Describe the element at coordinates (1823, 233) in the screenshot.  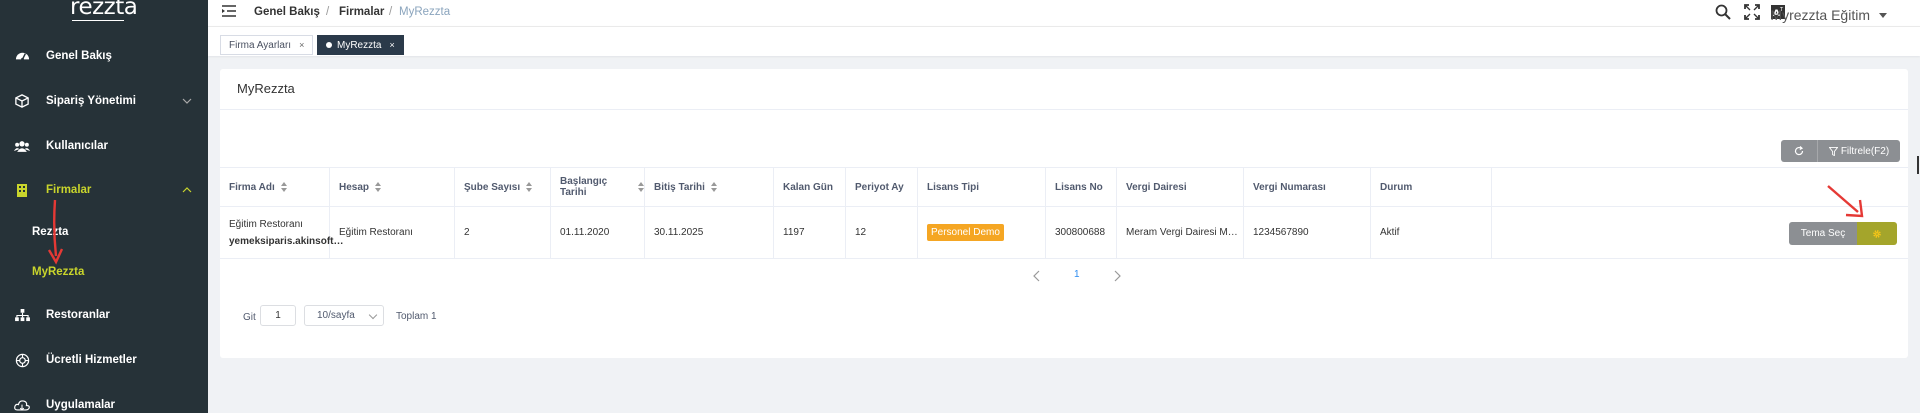
I see `theme-select-button: Tema Seç` at that location.